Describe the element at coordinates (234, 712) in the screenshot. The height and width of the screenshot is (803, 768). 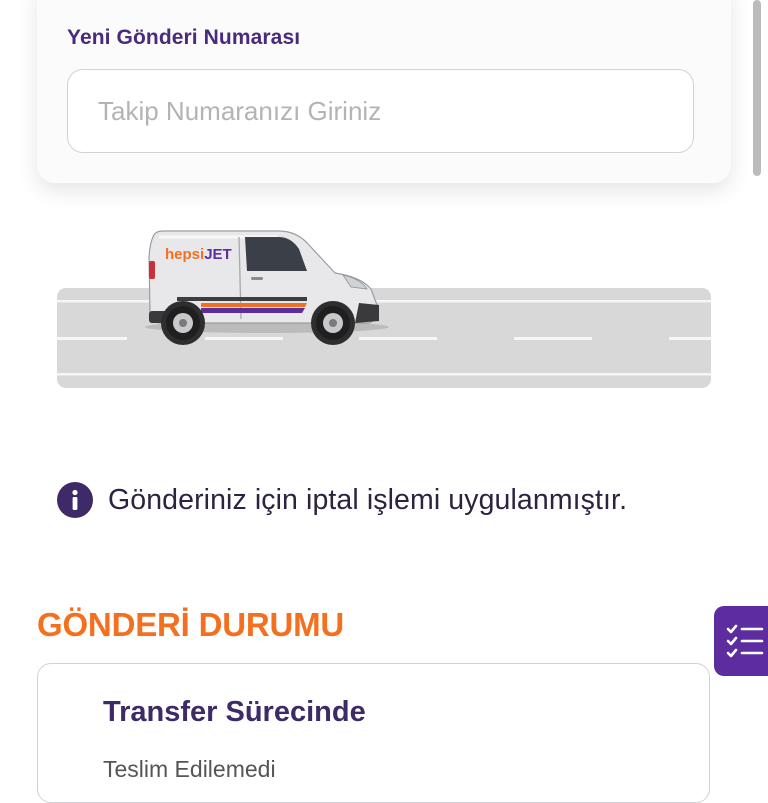
I see `status-title: Transfer Sürecinde` at that location.